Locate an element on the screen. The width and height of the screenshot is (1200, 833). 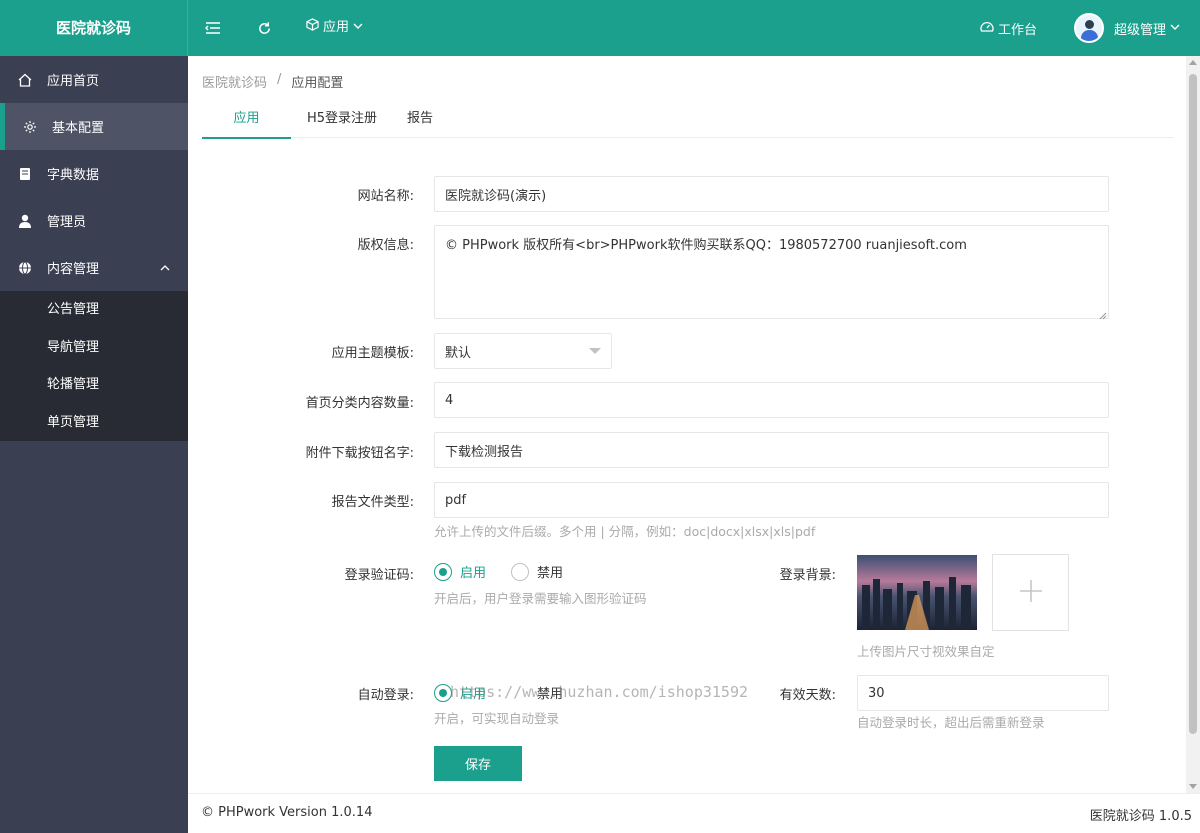
captcha-on-radio: 启用 is located at coordinates (460, 571).